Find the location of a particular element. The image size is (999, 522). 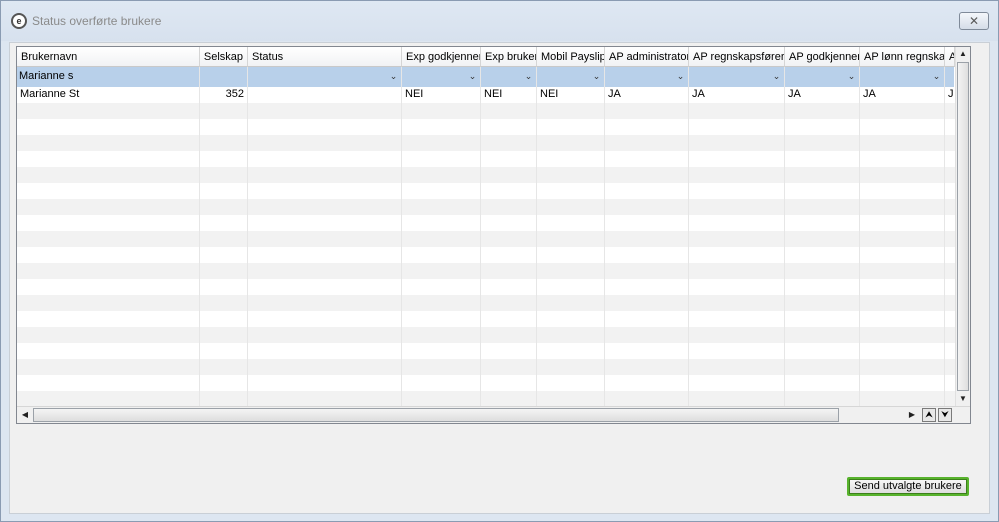

vertical-scrollbar: ▲ ▼ is located at coordinates (962, 226).